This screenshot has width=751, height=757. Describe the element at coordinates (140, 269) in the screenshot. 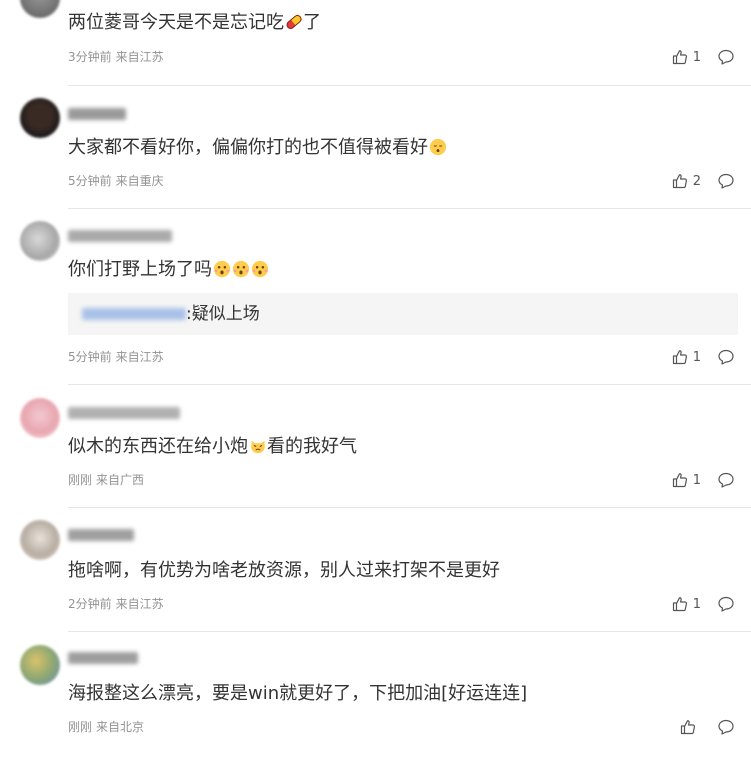

I see `comment-text-part: 你们打野上场了吗` at that location.